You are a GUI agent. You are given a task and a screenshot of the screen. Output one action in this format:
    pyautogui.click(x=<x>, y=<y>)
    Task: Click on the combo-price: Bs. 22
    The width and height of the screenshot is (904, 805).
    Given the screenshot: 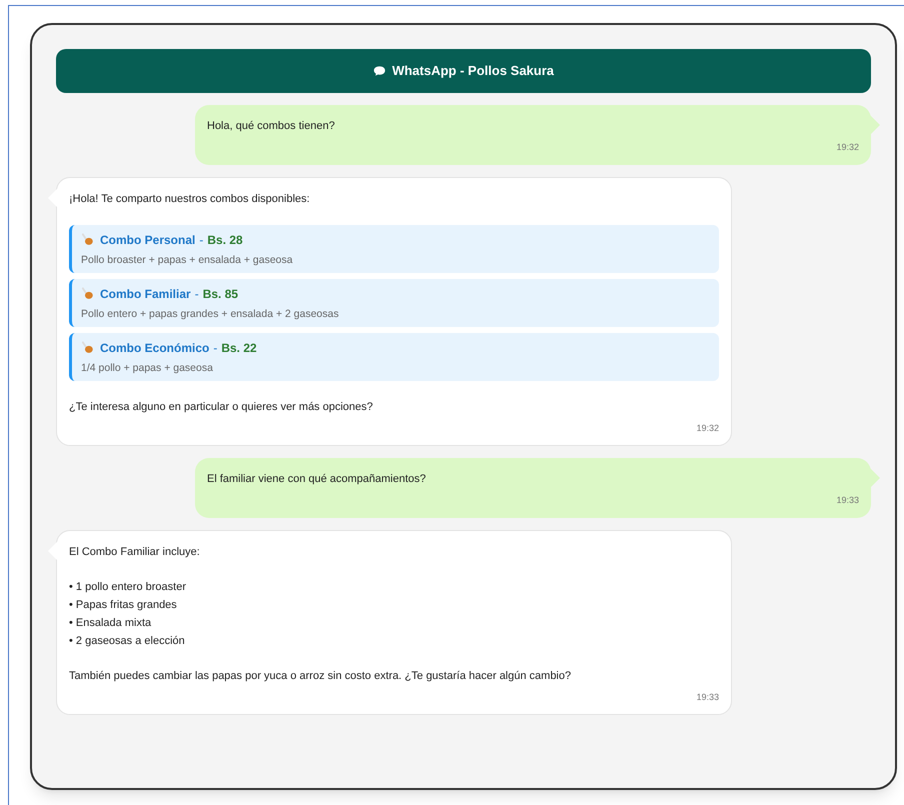 What is the action you would take?
    pyautogui.click(x=239, y=348)
    